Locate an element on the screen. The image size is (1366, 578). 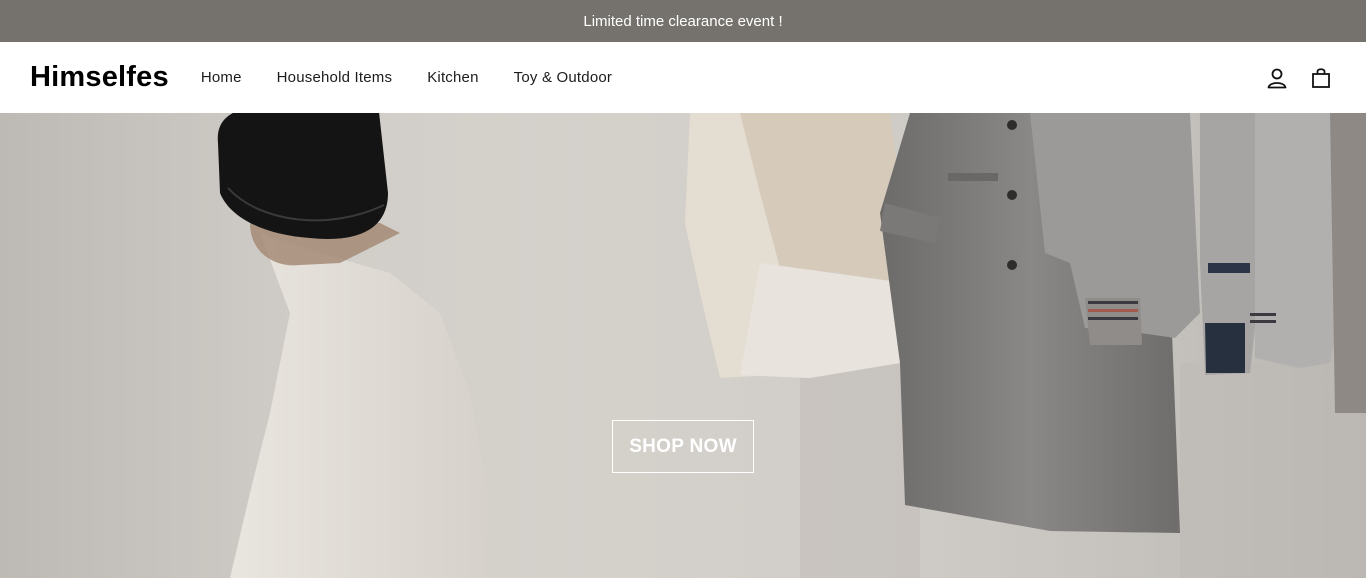
announcement-bar: Limited time clearance event ! is located at coordinates (683, 21).